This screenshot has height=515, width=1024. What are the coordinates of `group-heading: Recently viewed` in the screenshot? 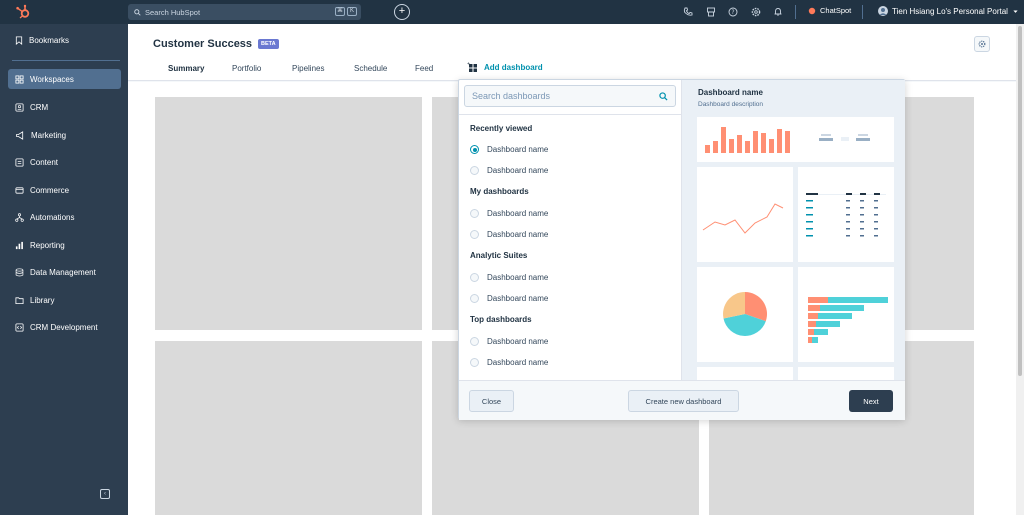 It's located at (501, 128).